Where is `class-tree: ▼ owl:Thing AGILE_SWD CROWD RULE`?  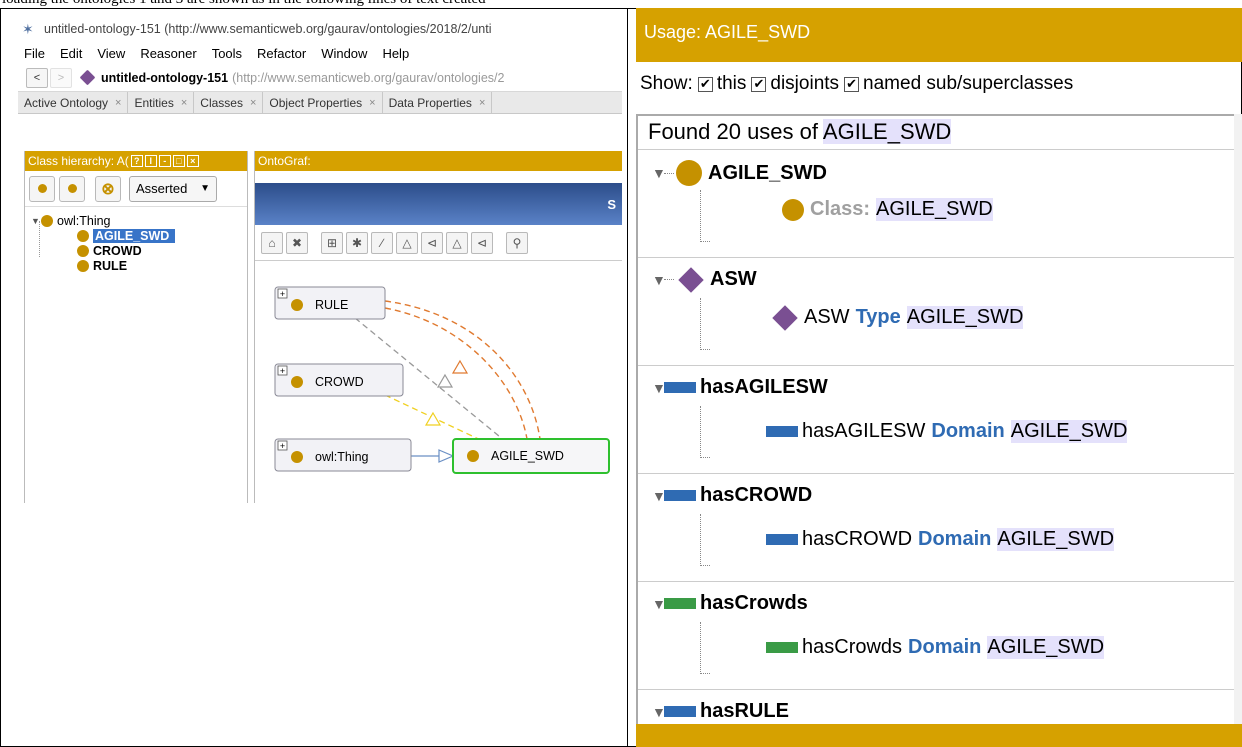
class-tree: ▼ owl:Thing AGILE_SWD CROWD RULE is located at coordinates (136, 240).